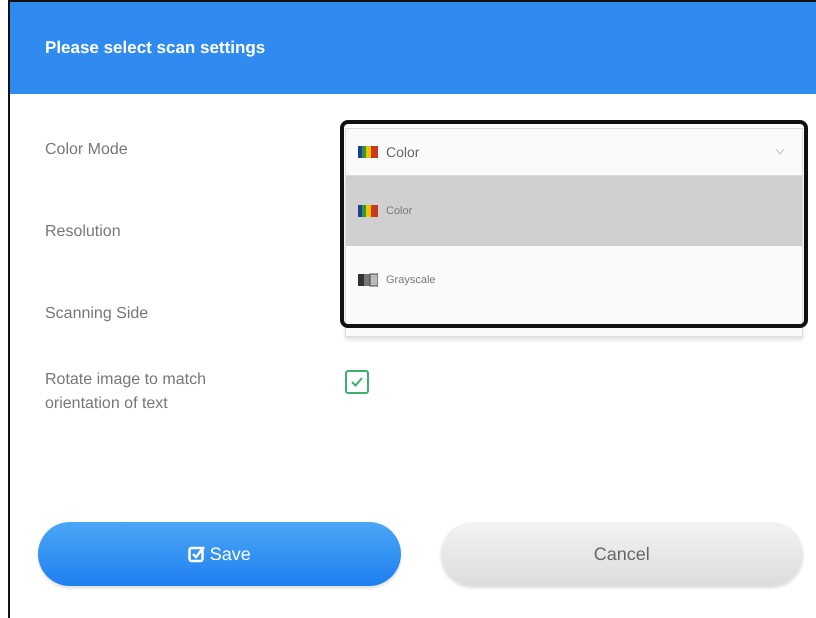  Describe the element at coordinates (574, 279) in the screenshot. I see `dropdown-option: Grayscale` at that location.